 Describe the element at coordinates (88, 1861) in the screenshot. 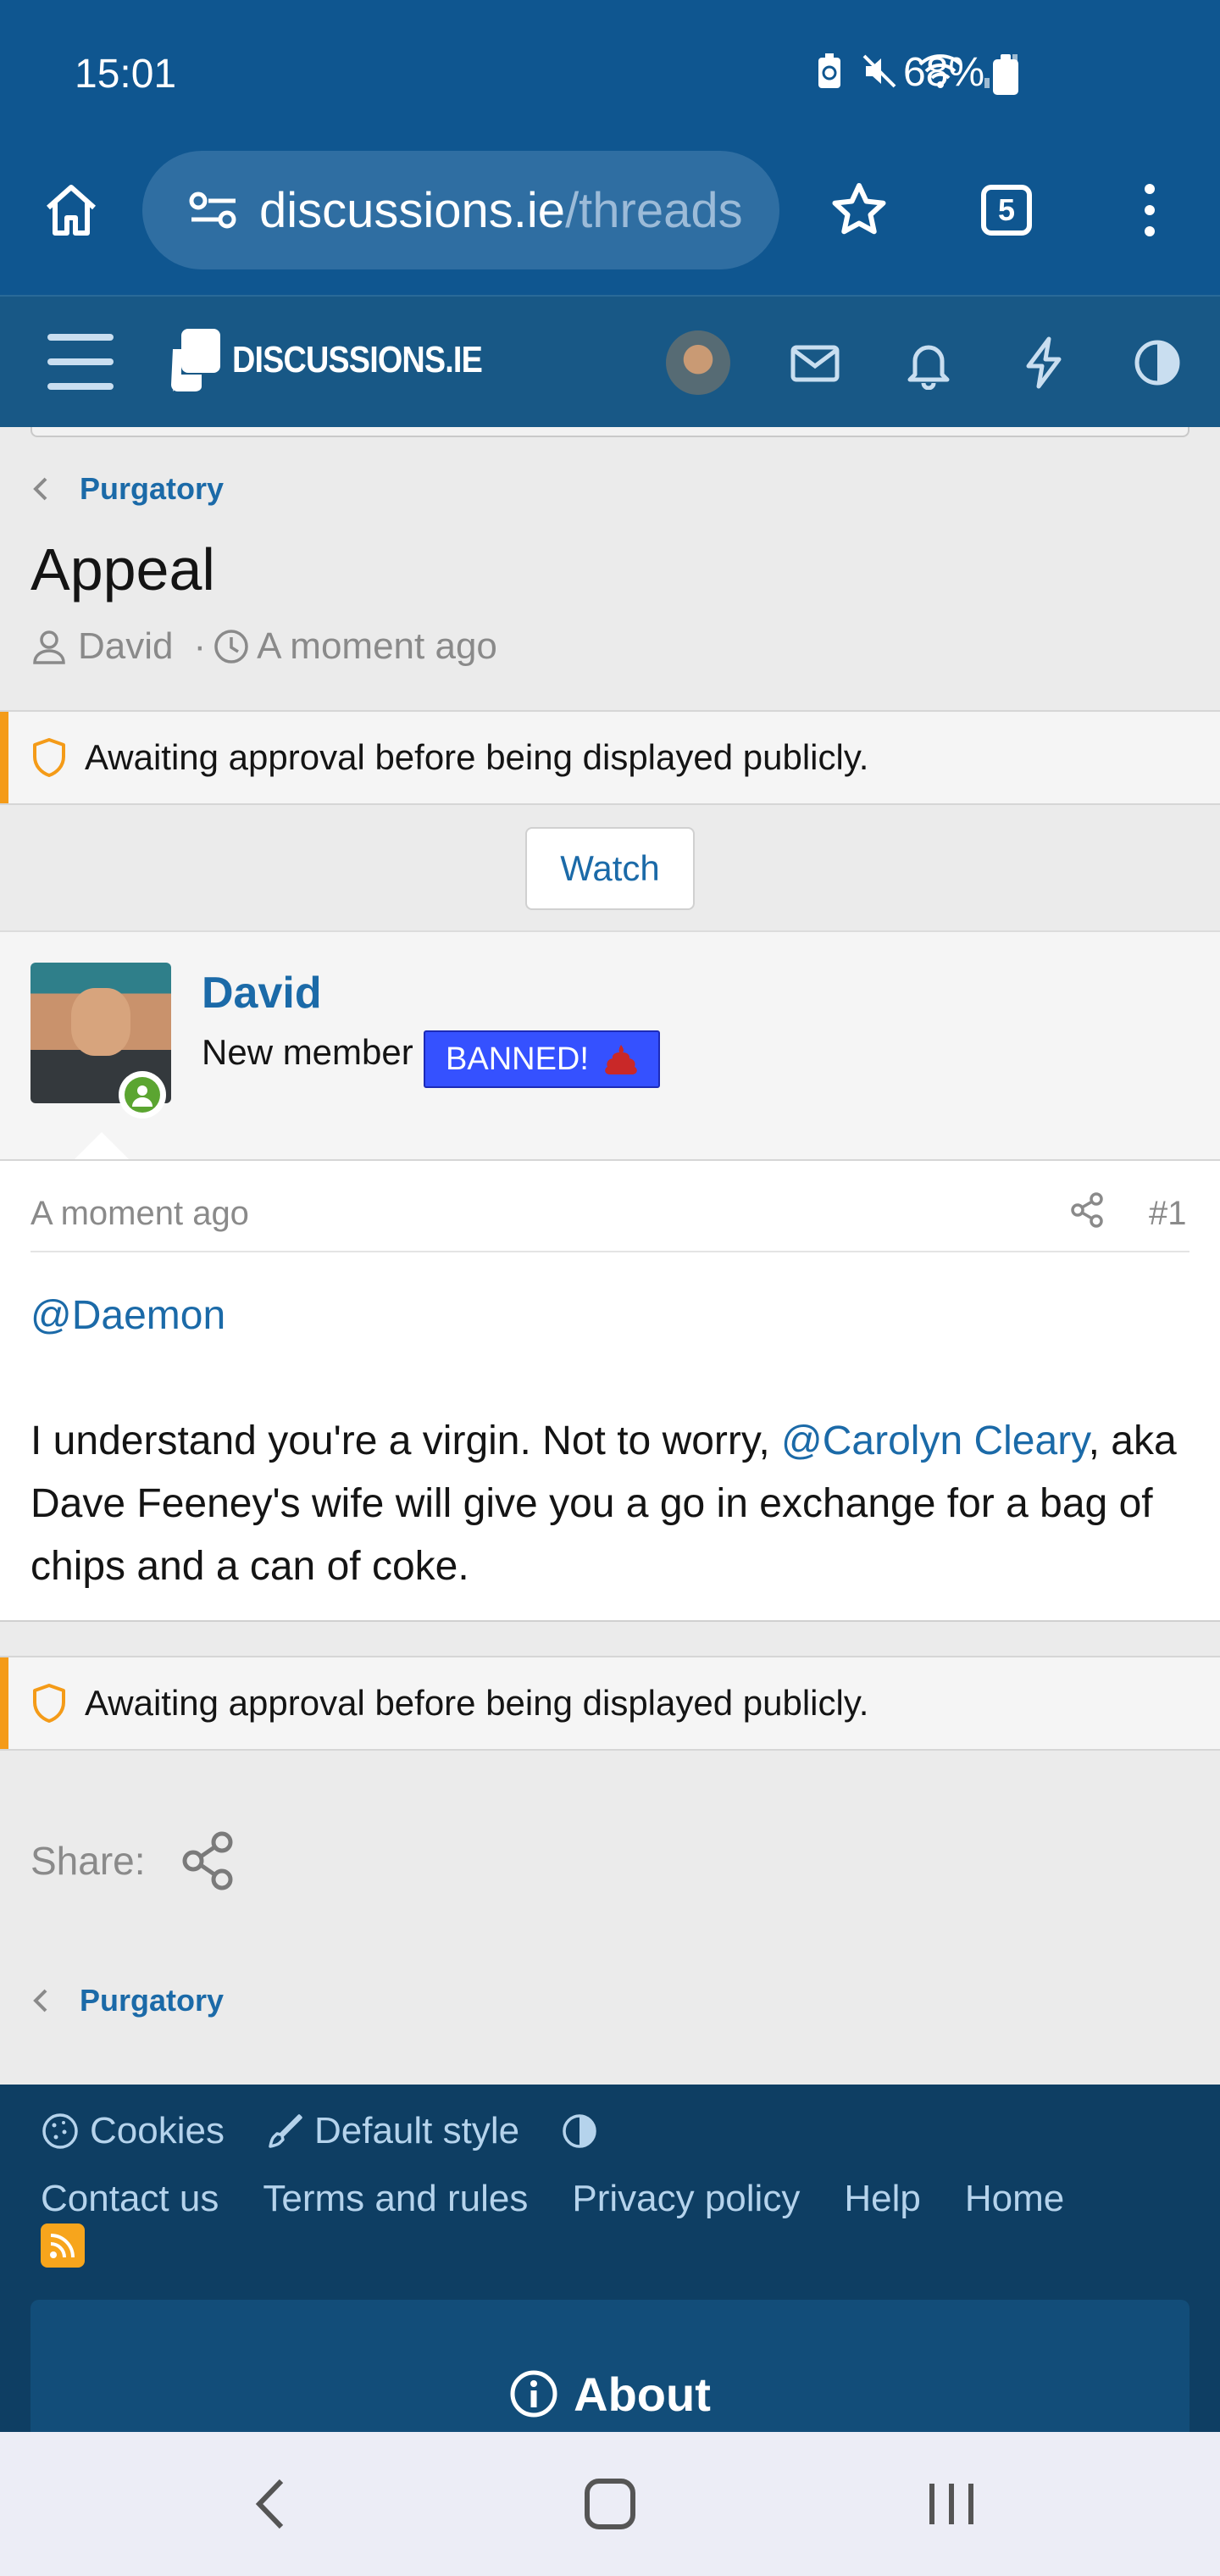

I see `share-label: Share:` at that location.